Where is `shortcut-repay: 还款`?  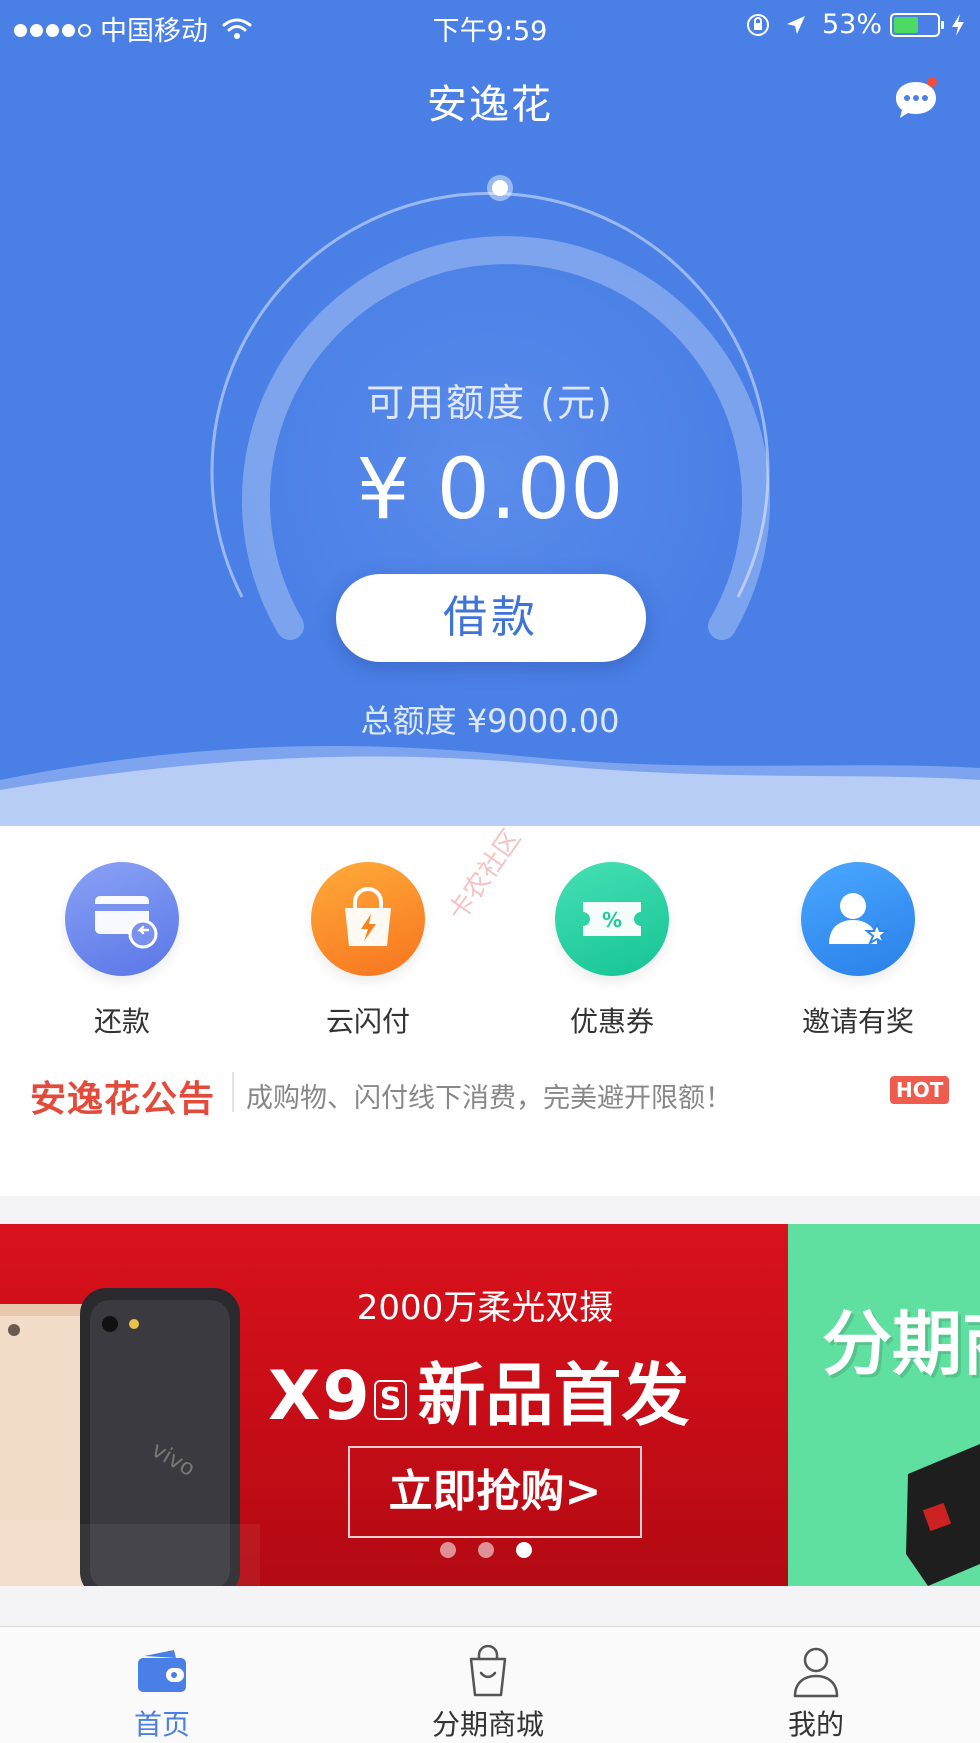
shortcut-repay: 还款 is located at coordinates (122, 951).